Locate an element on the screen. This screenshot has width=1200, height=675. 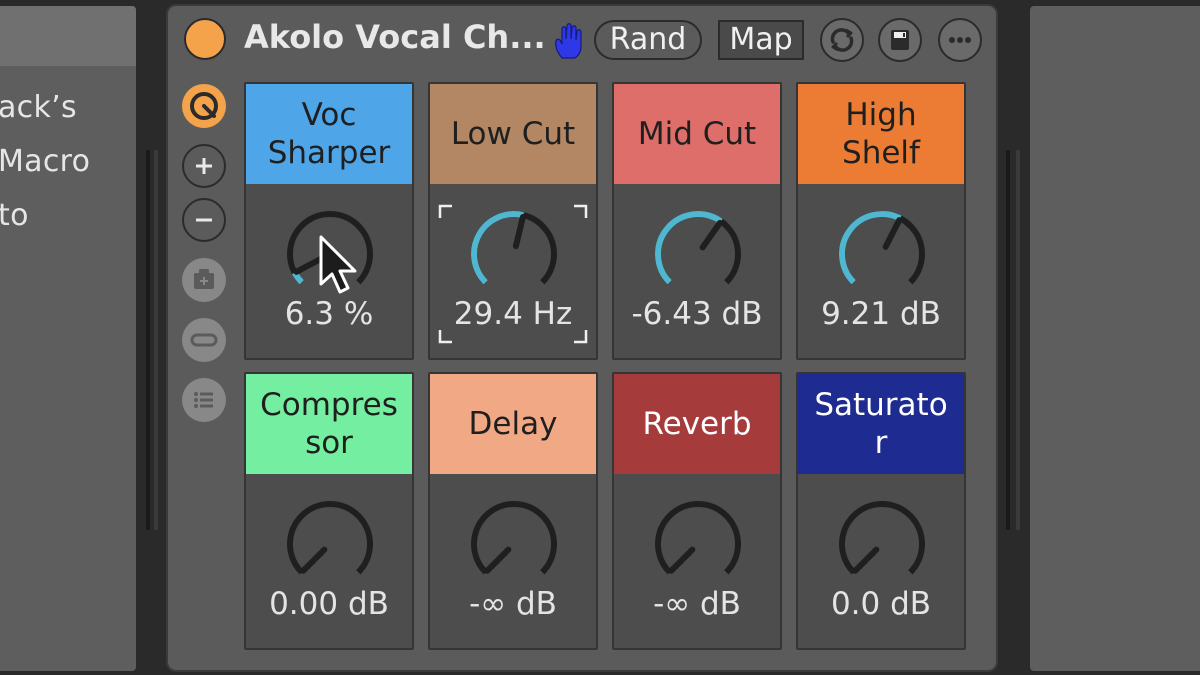
macro-3: Mid Cut -6.43 dB is located at coordinates (697, 221).